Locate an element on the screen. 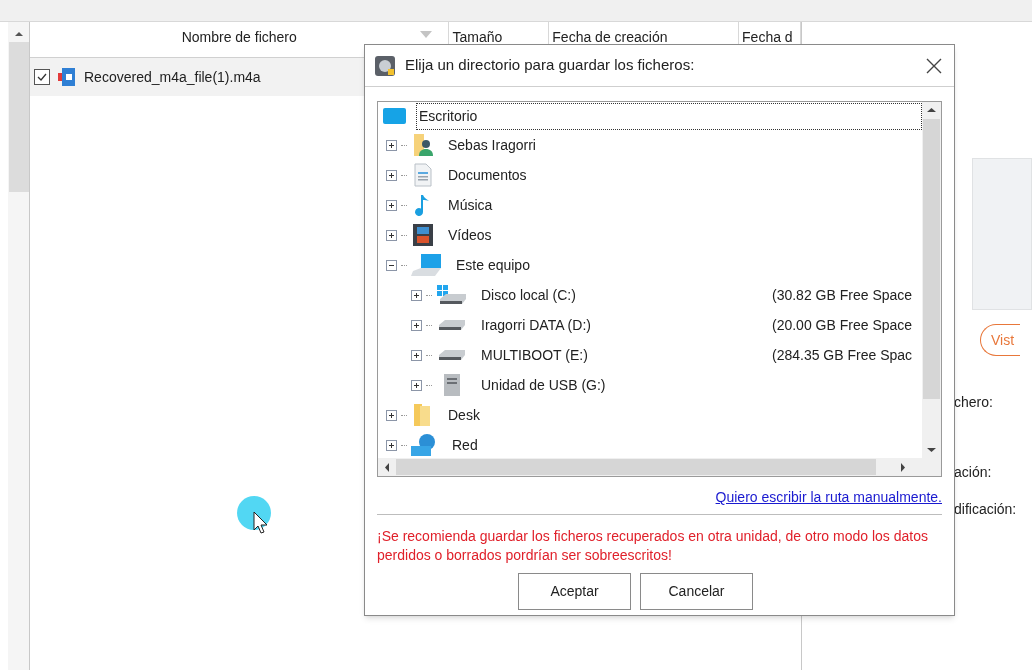 The image size is (1032, 670). free-space: (284.35 GB Free Spac is located at coordinates (843, 355).